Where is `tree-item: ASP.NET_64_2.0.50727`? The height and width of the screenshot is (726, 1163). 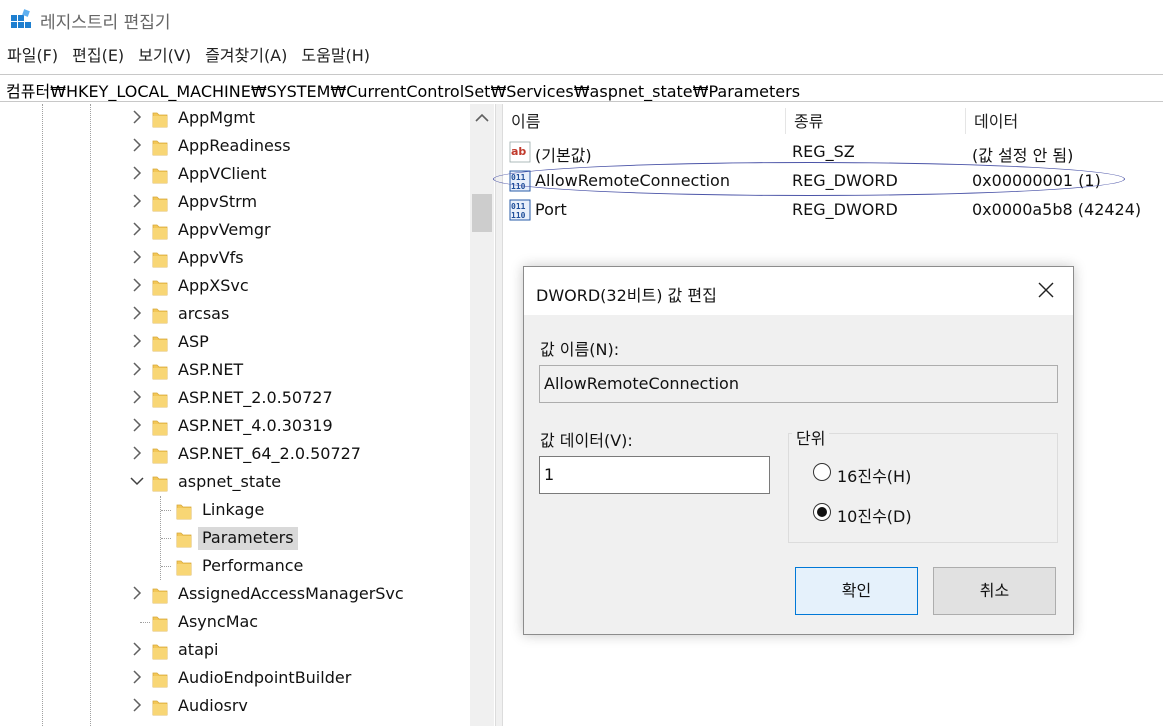
tree-item: ASP.NET_64_2.0.50727 is located at coordinates (235, 454).